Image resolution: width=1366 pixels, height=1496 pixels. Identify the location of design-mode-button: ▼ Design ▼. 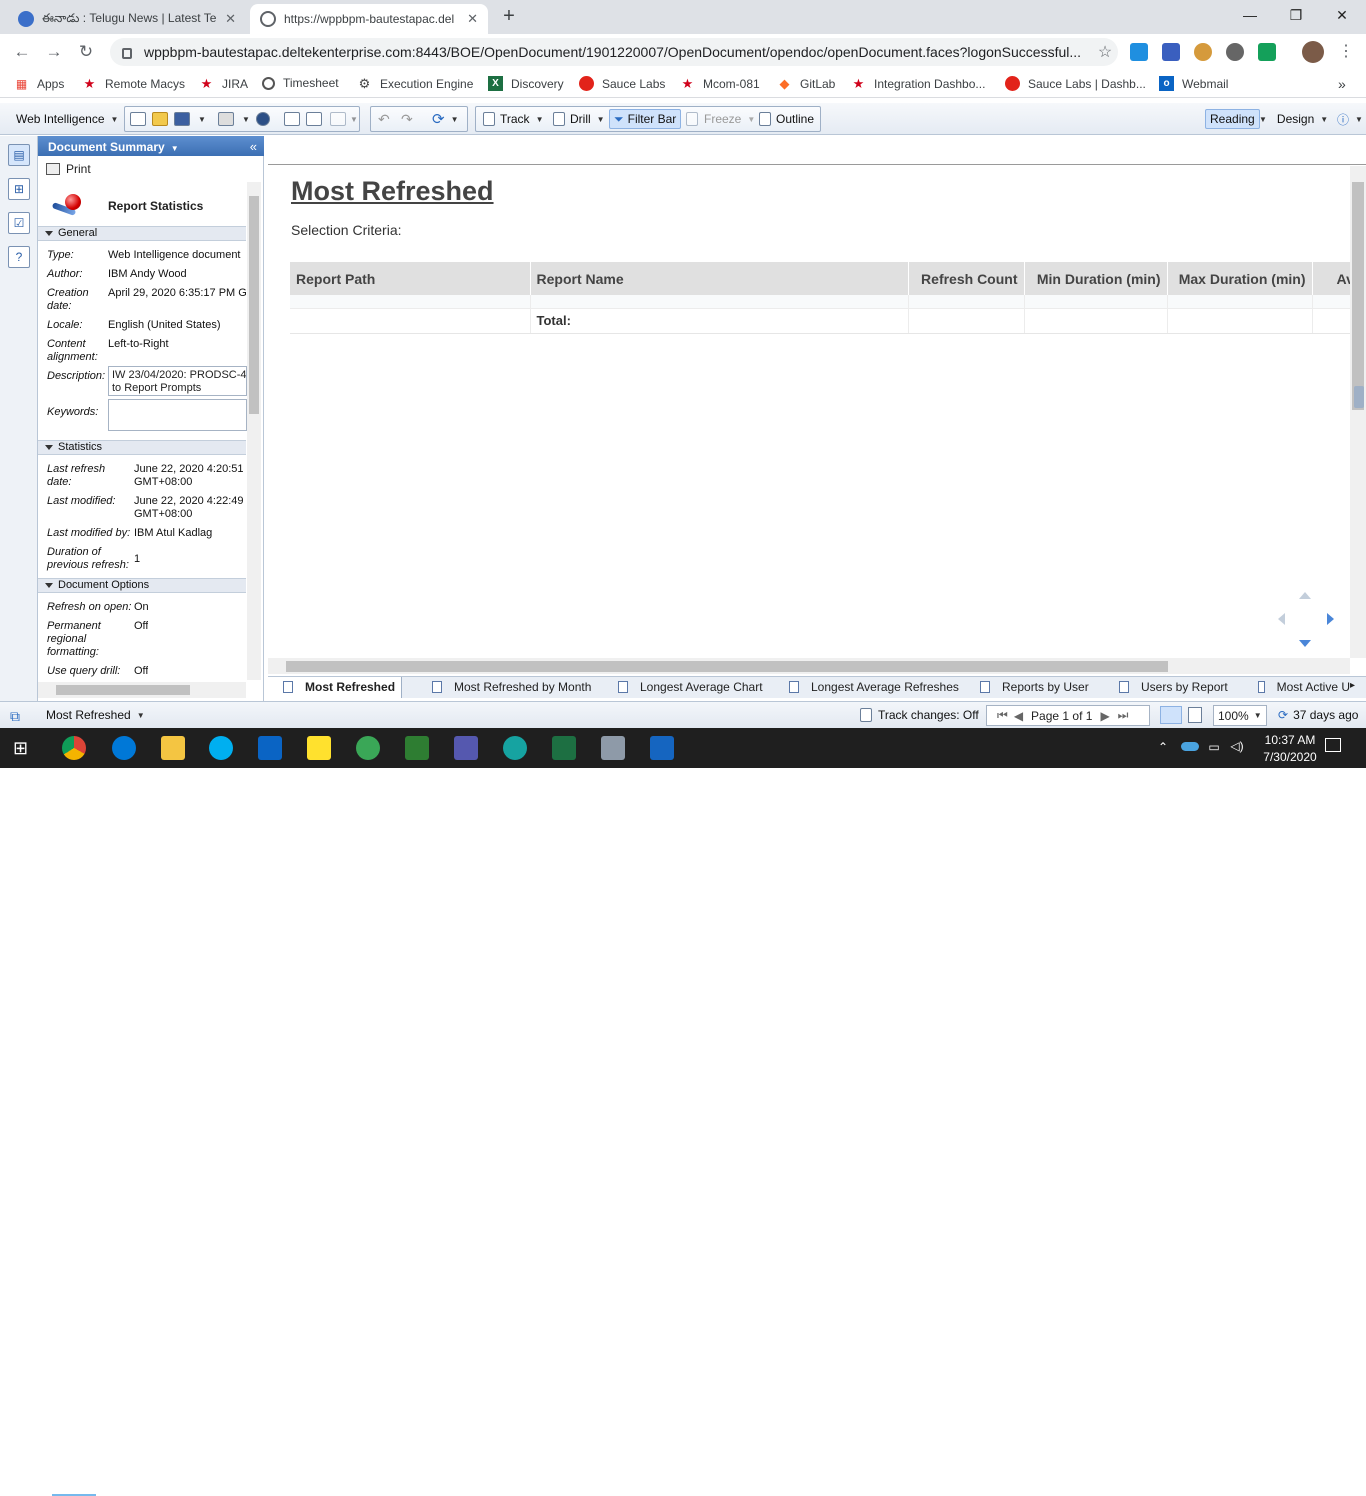
(1293, 119).